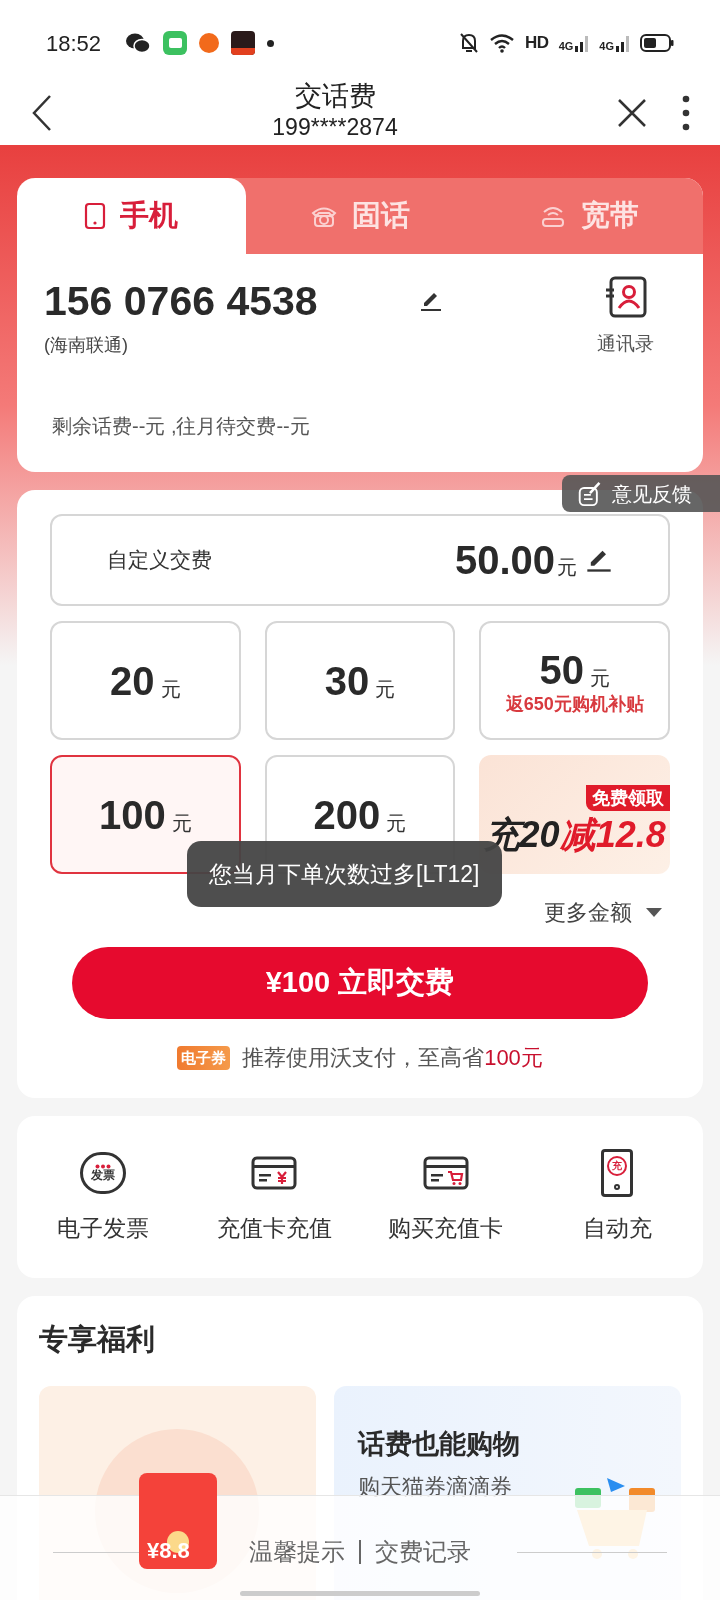 Image resolution: width=720 pixels, height=1600 pixels. I want to click on promo-tile: 免费领取 充20减12.8, so click(574, 814).